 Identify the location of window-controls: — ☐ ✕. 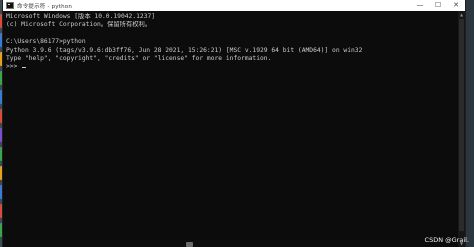
(438, 5).